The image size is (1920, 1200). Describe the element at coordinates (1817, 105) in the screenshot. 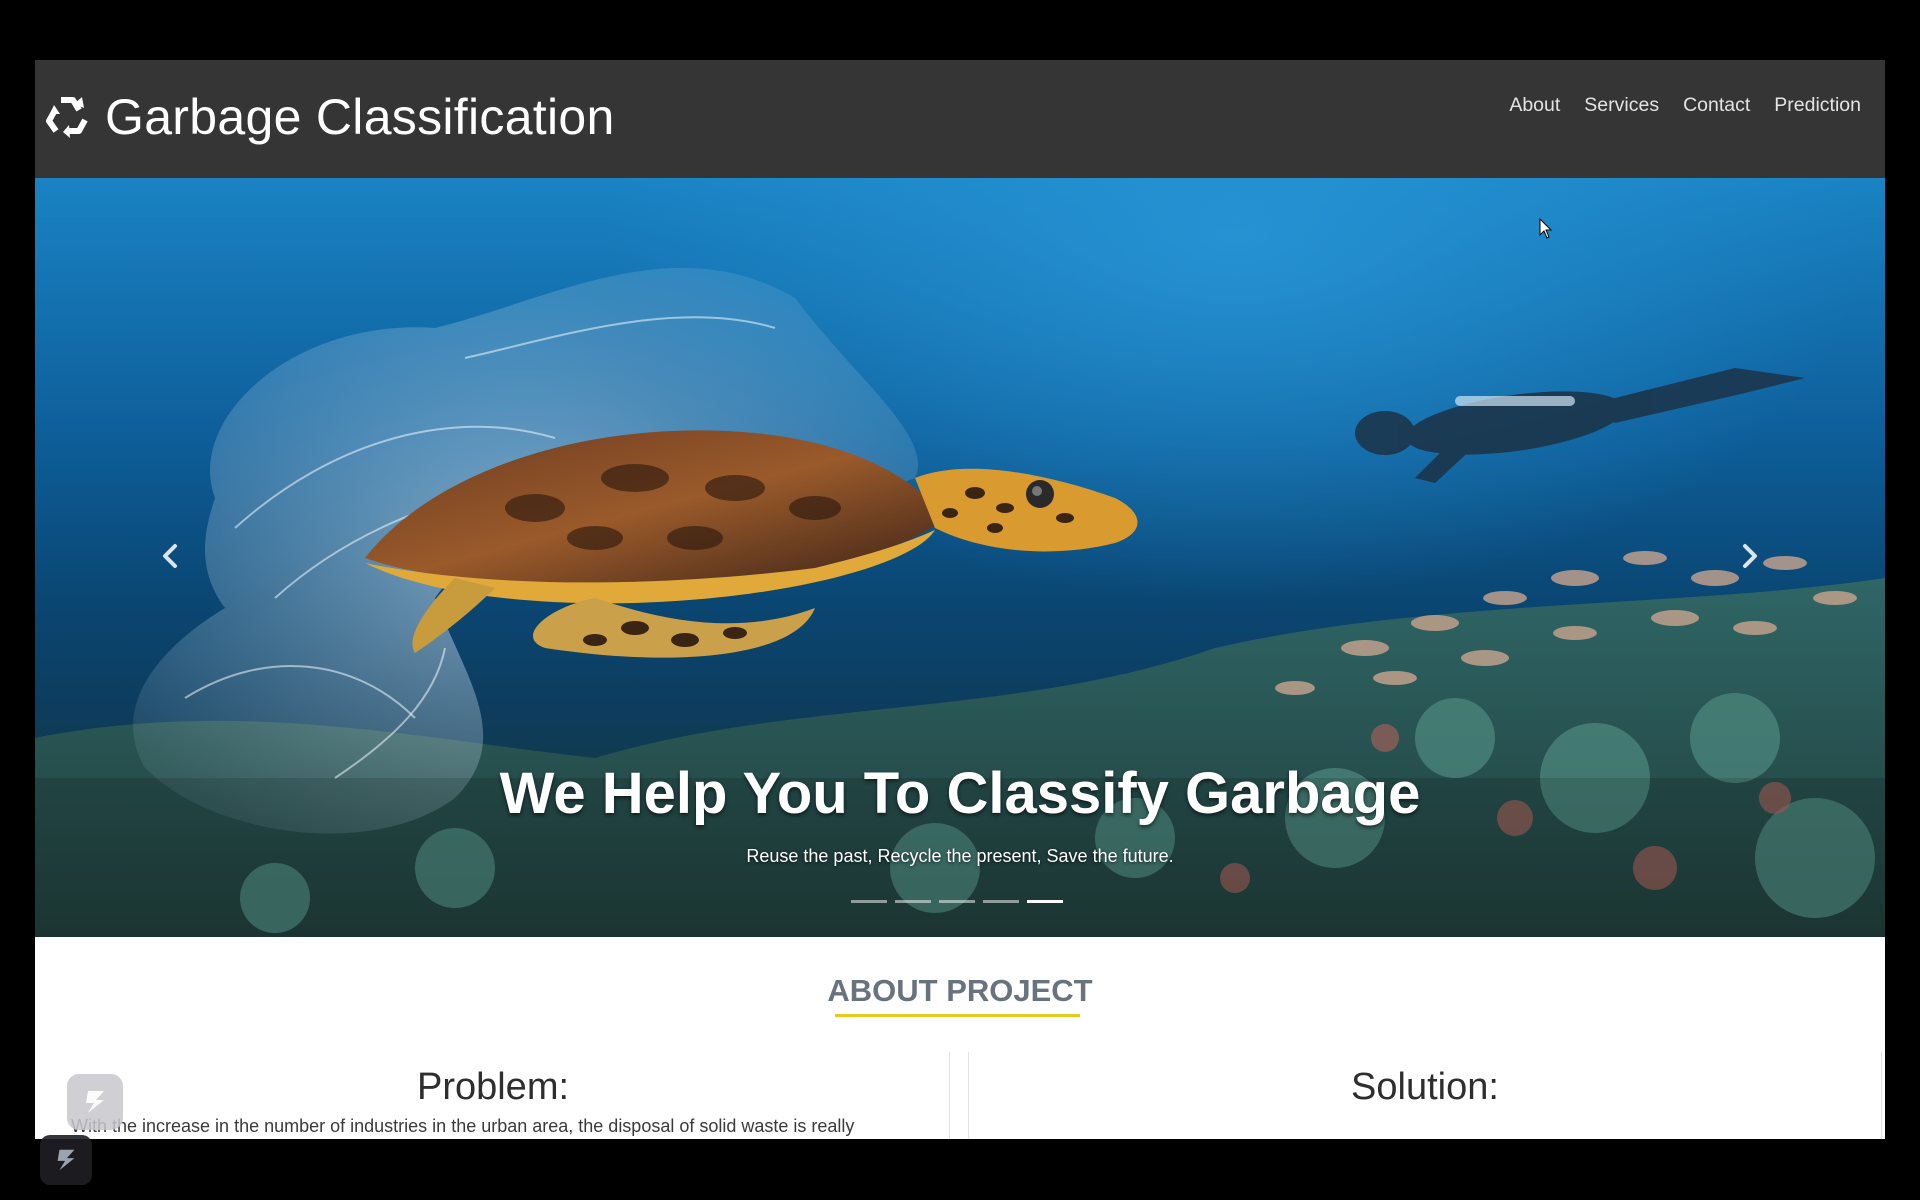

I see `nav-prediction: Prediction` at that location.